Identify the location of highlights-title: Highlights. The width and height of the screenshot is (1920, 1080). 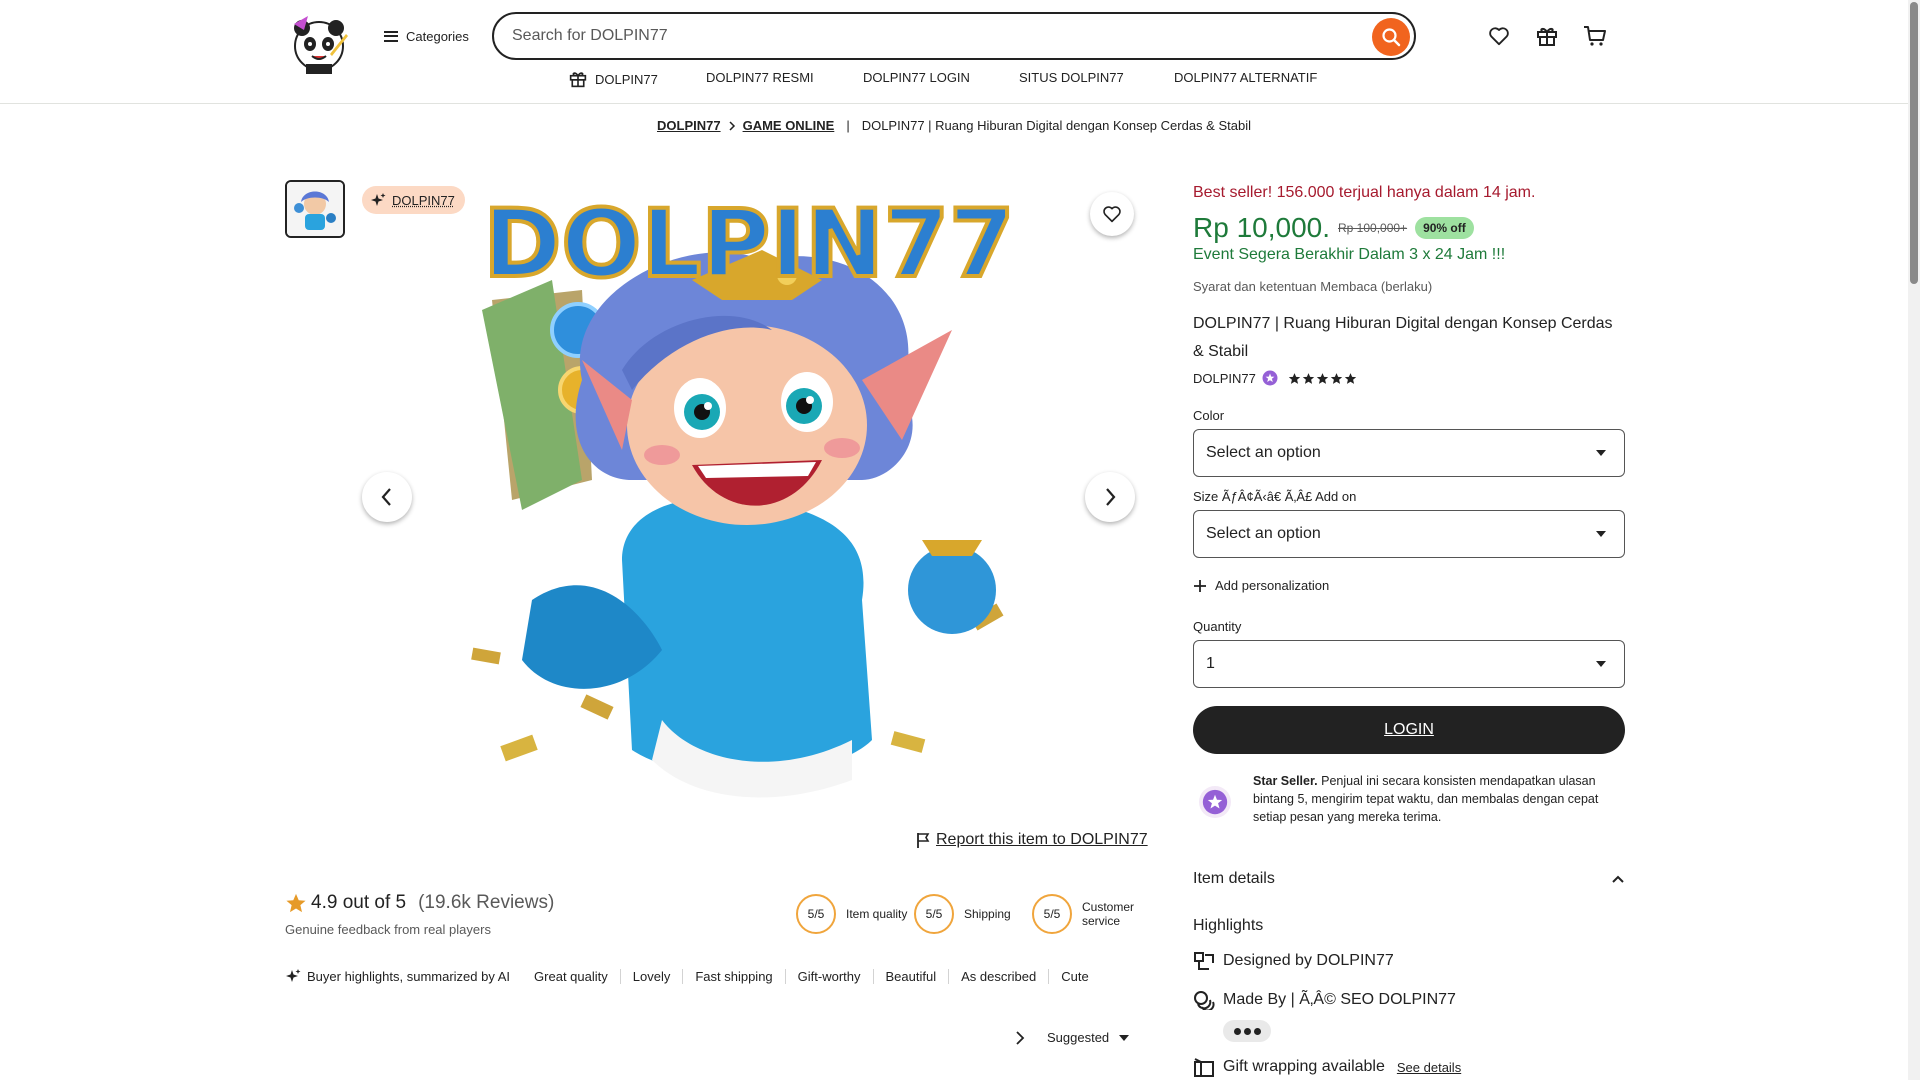
(1228, 925).